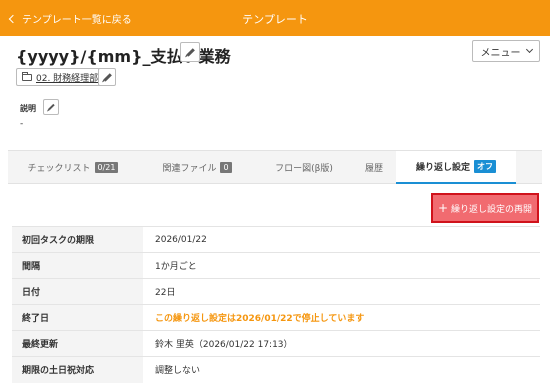 Image resolution: width=550 pixels, height=388 pixels. What do you see at coordinates (189, 169) in the screenshot?
I see `tab-label: 関連ファイル` at bounding box center [189, 169].